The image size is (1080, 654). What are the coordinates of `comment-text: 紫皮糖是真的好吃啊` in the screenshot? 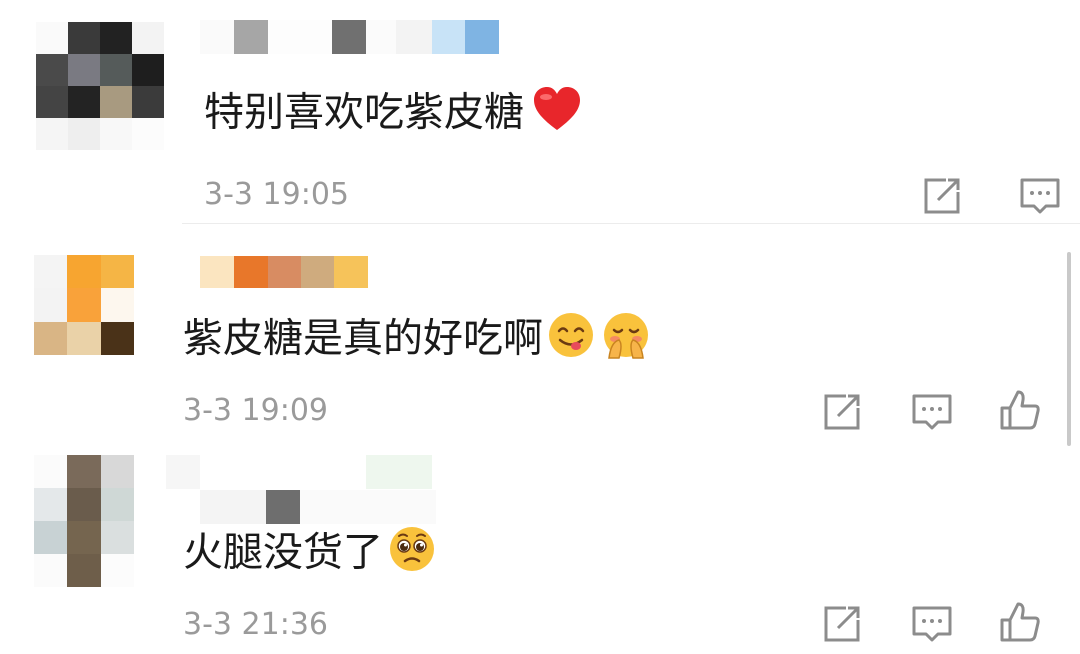 It's located at (417, 340).